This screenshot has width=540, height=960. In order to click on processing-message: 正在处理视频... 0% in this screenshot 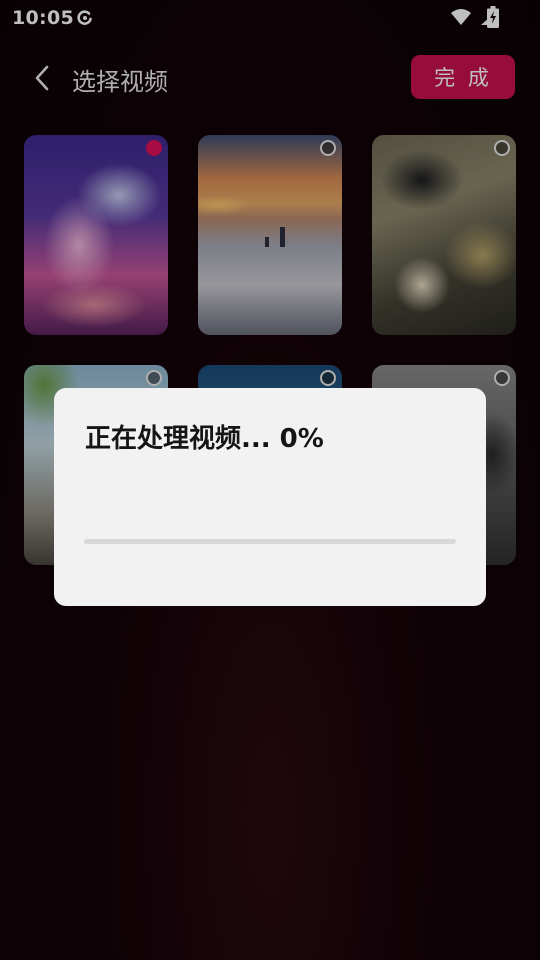, I will do `click(204, 439)`.